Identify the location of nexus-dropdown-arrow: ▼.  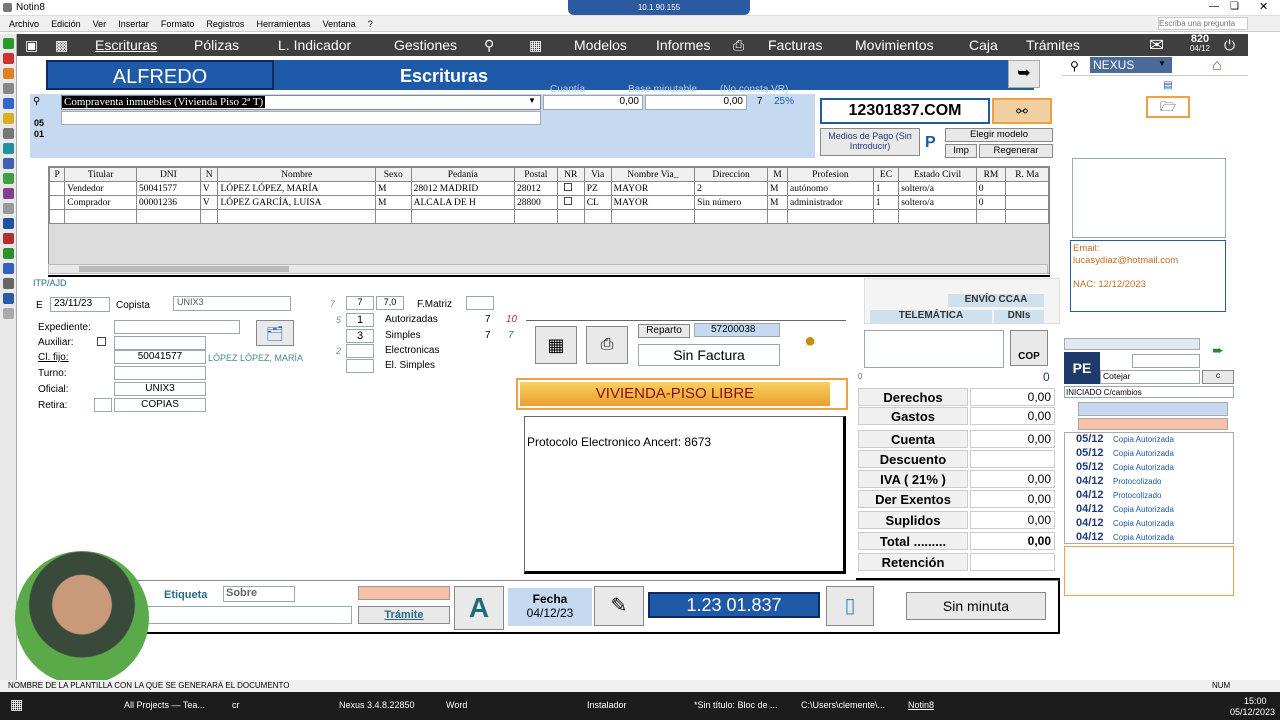
(1162, 63).